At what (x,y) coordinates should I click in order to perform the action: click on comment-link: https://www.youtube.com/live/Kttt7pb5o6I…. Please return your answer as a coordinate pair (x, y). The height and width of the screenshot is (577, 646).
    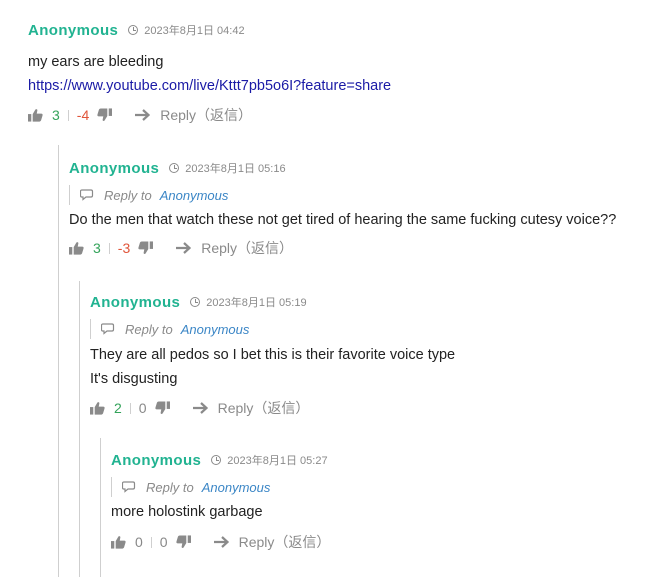
    Looking at the image, I should click on (209, 86).